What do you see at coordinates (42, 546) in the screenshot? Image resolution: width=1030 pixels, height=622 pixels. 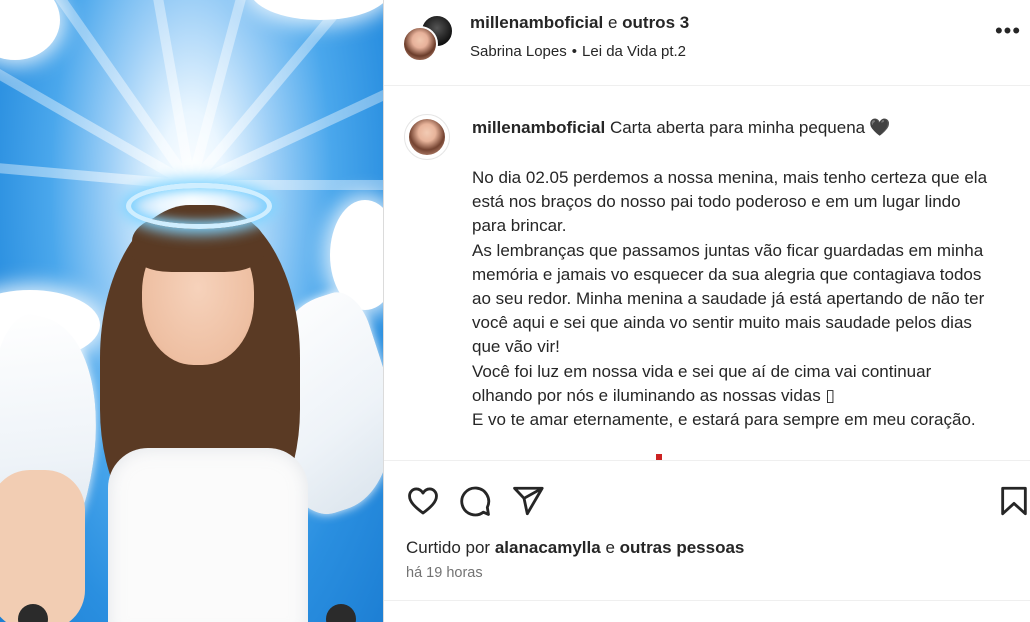 I see `arm` at bounding box center [42, 546].